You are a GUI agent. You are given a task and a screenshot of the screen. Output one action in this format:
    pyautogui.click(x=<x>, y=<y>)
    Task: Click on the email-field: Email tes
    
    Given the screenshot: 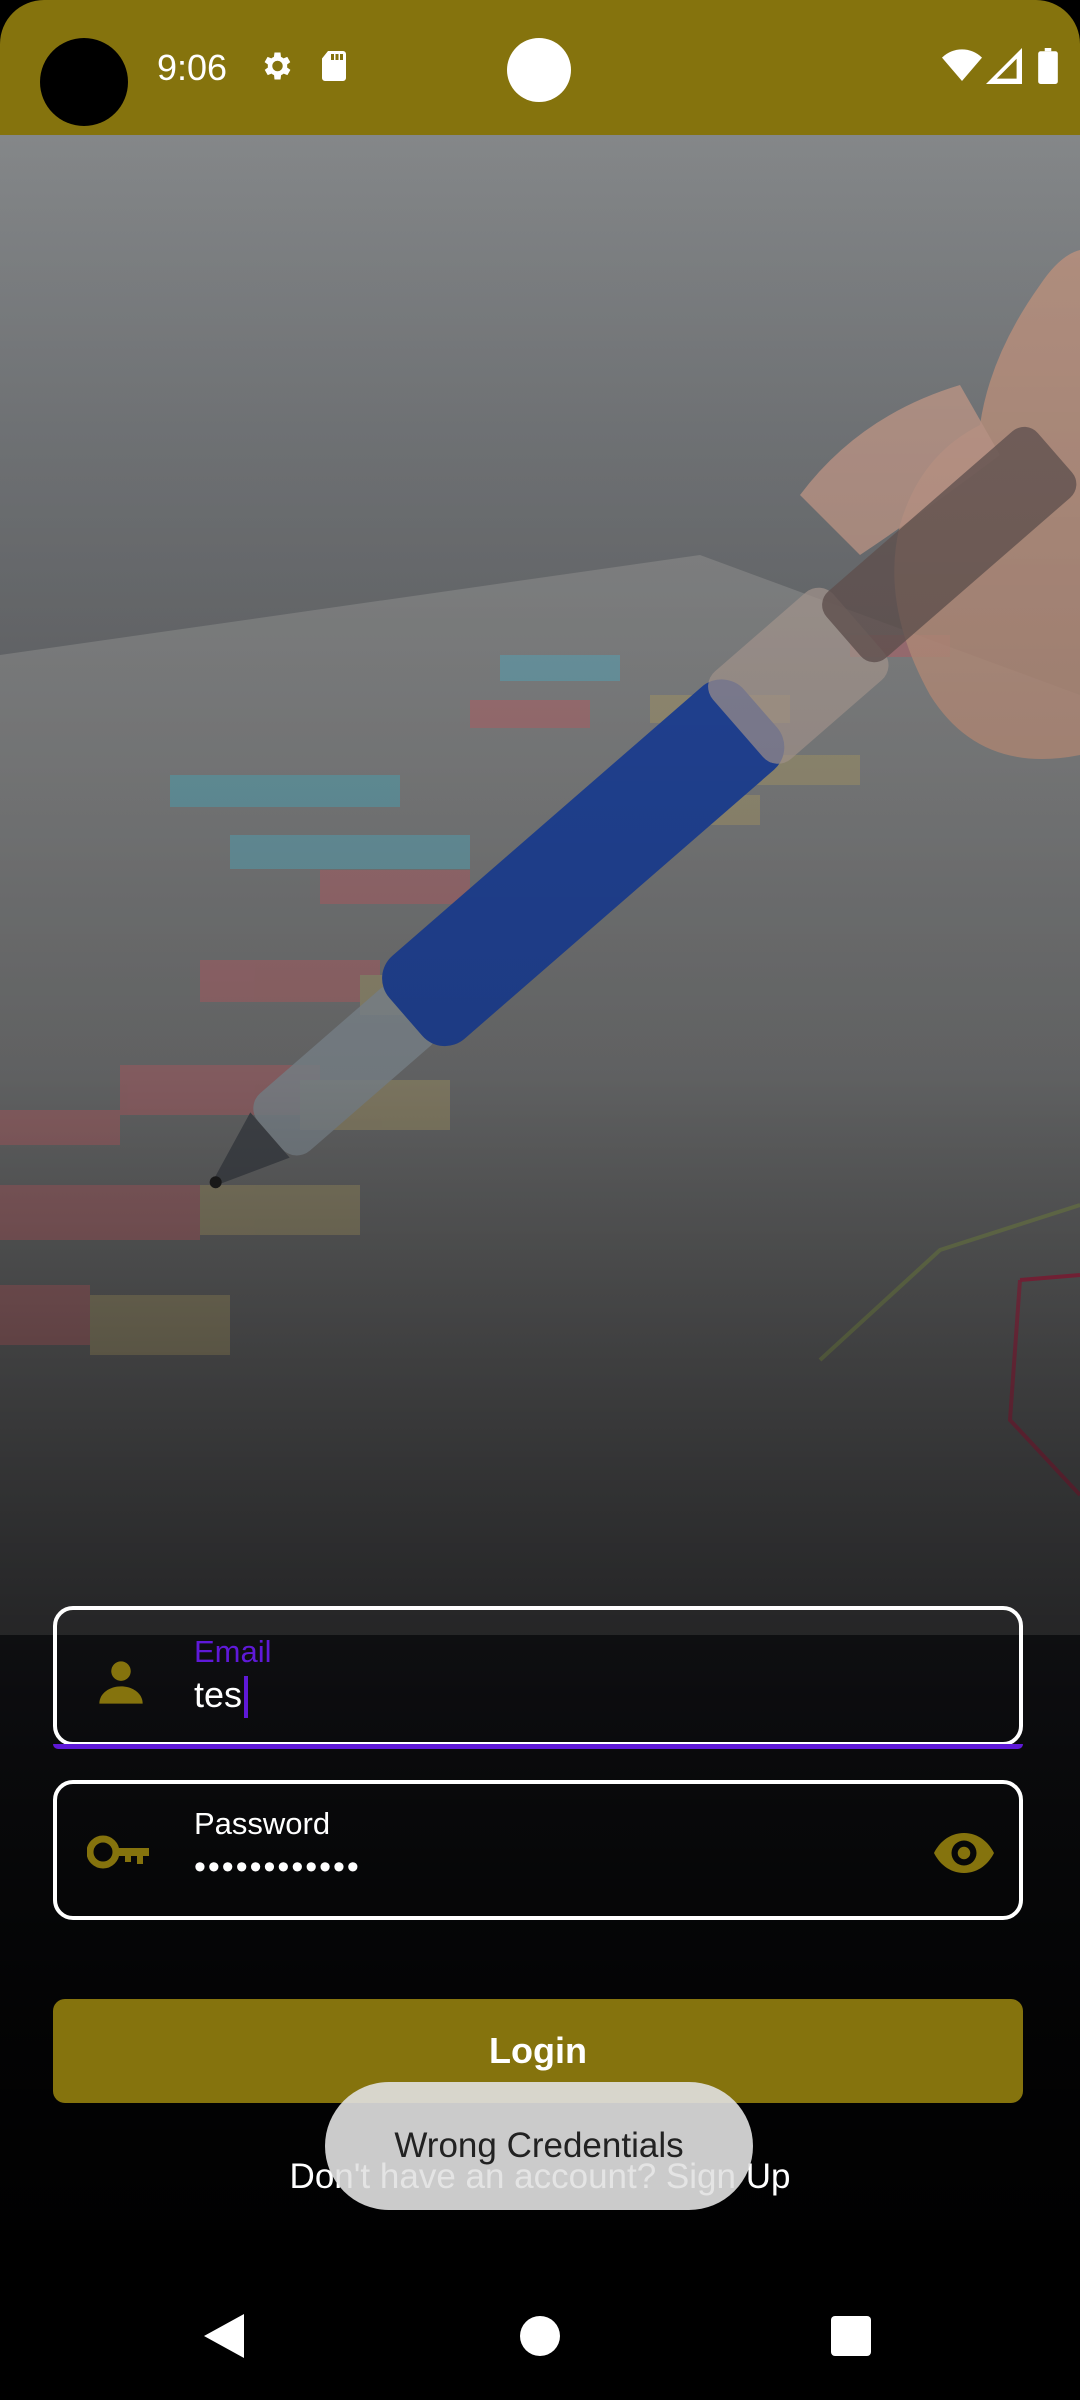 What is the action you would take?
    pyautogui.click(x=538, y=1676)
    